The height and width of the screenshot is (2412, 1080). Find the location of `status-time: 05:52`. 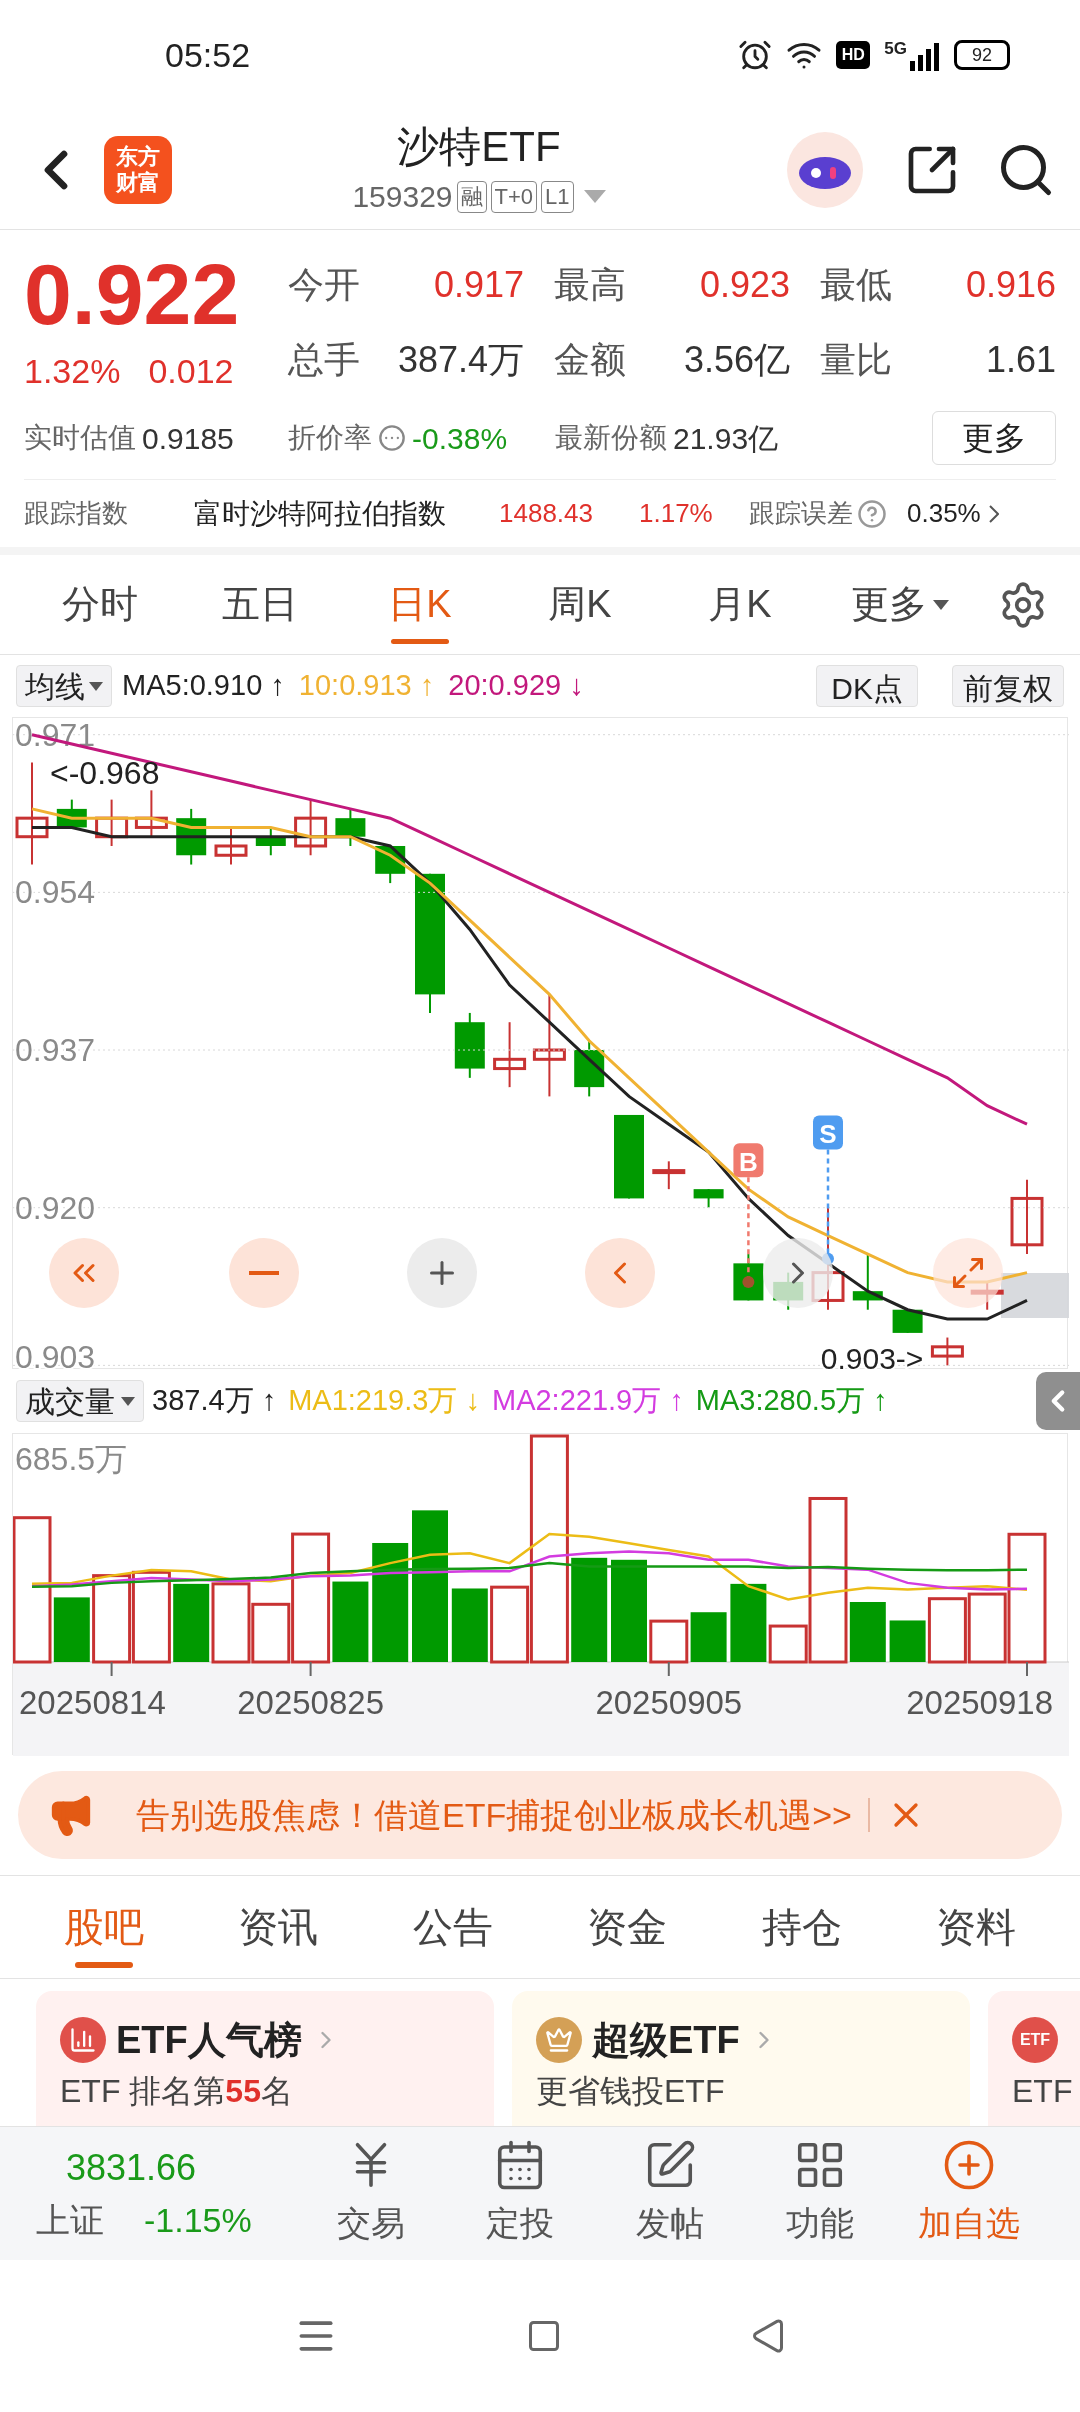

status-time: 05:52 is located at coordinates (208, 55).